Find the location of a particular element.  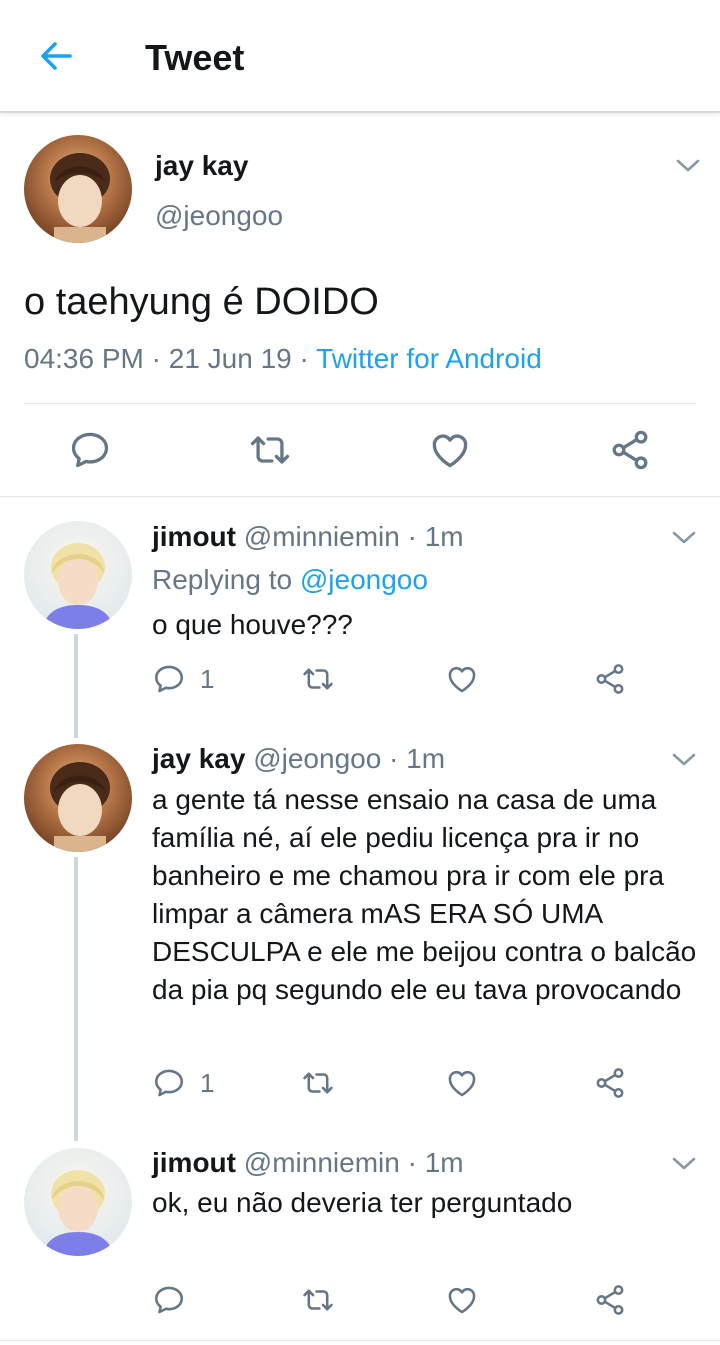

replying-to: Replying to @jeongoo is located at coordinates (290, 580).